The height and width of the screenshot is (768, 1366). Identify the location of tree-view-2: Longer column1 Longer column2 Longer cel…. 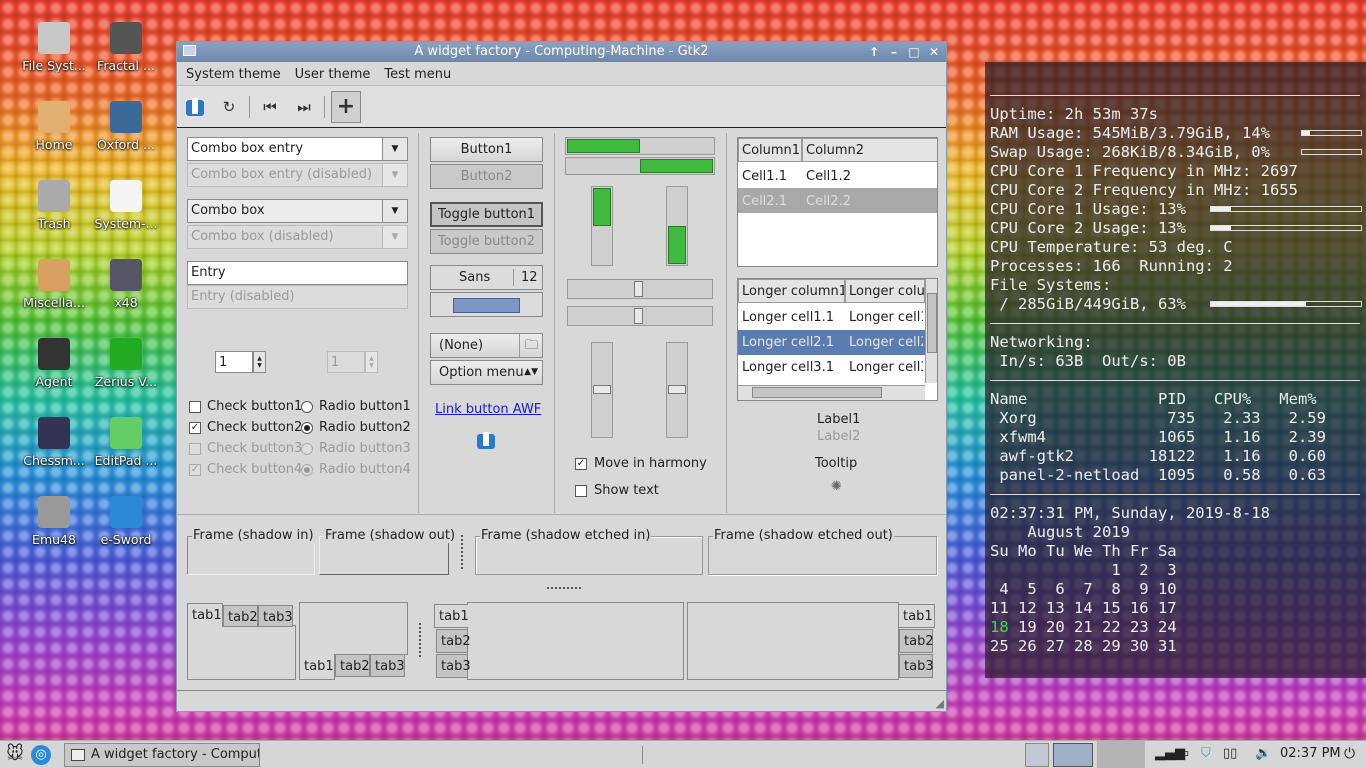
(837, 339).